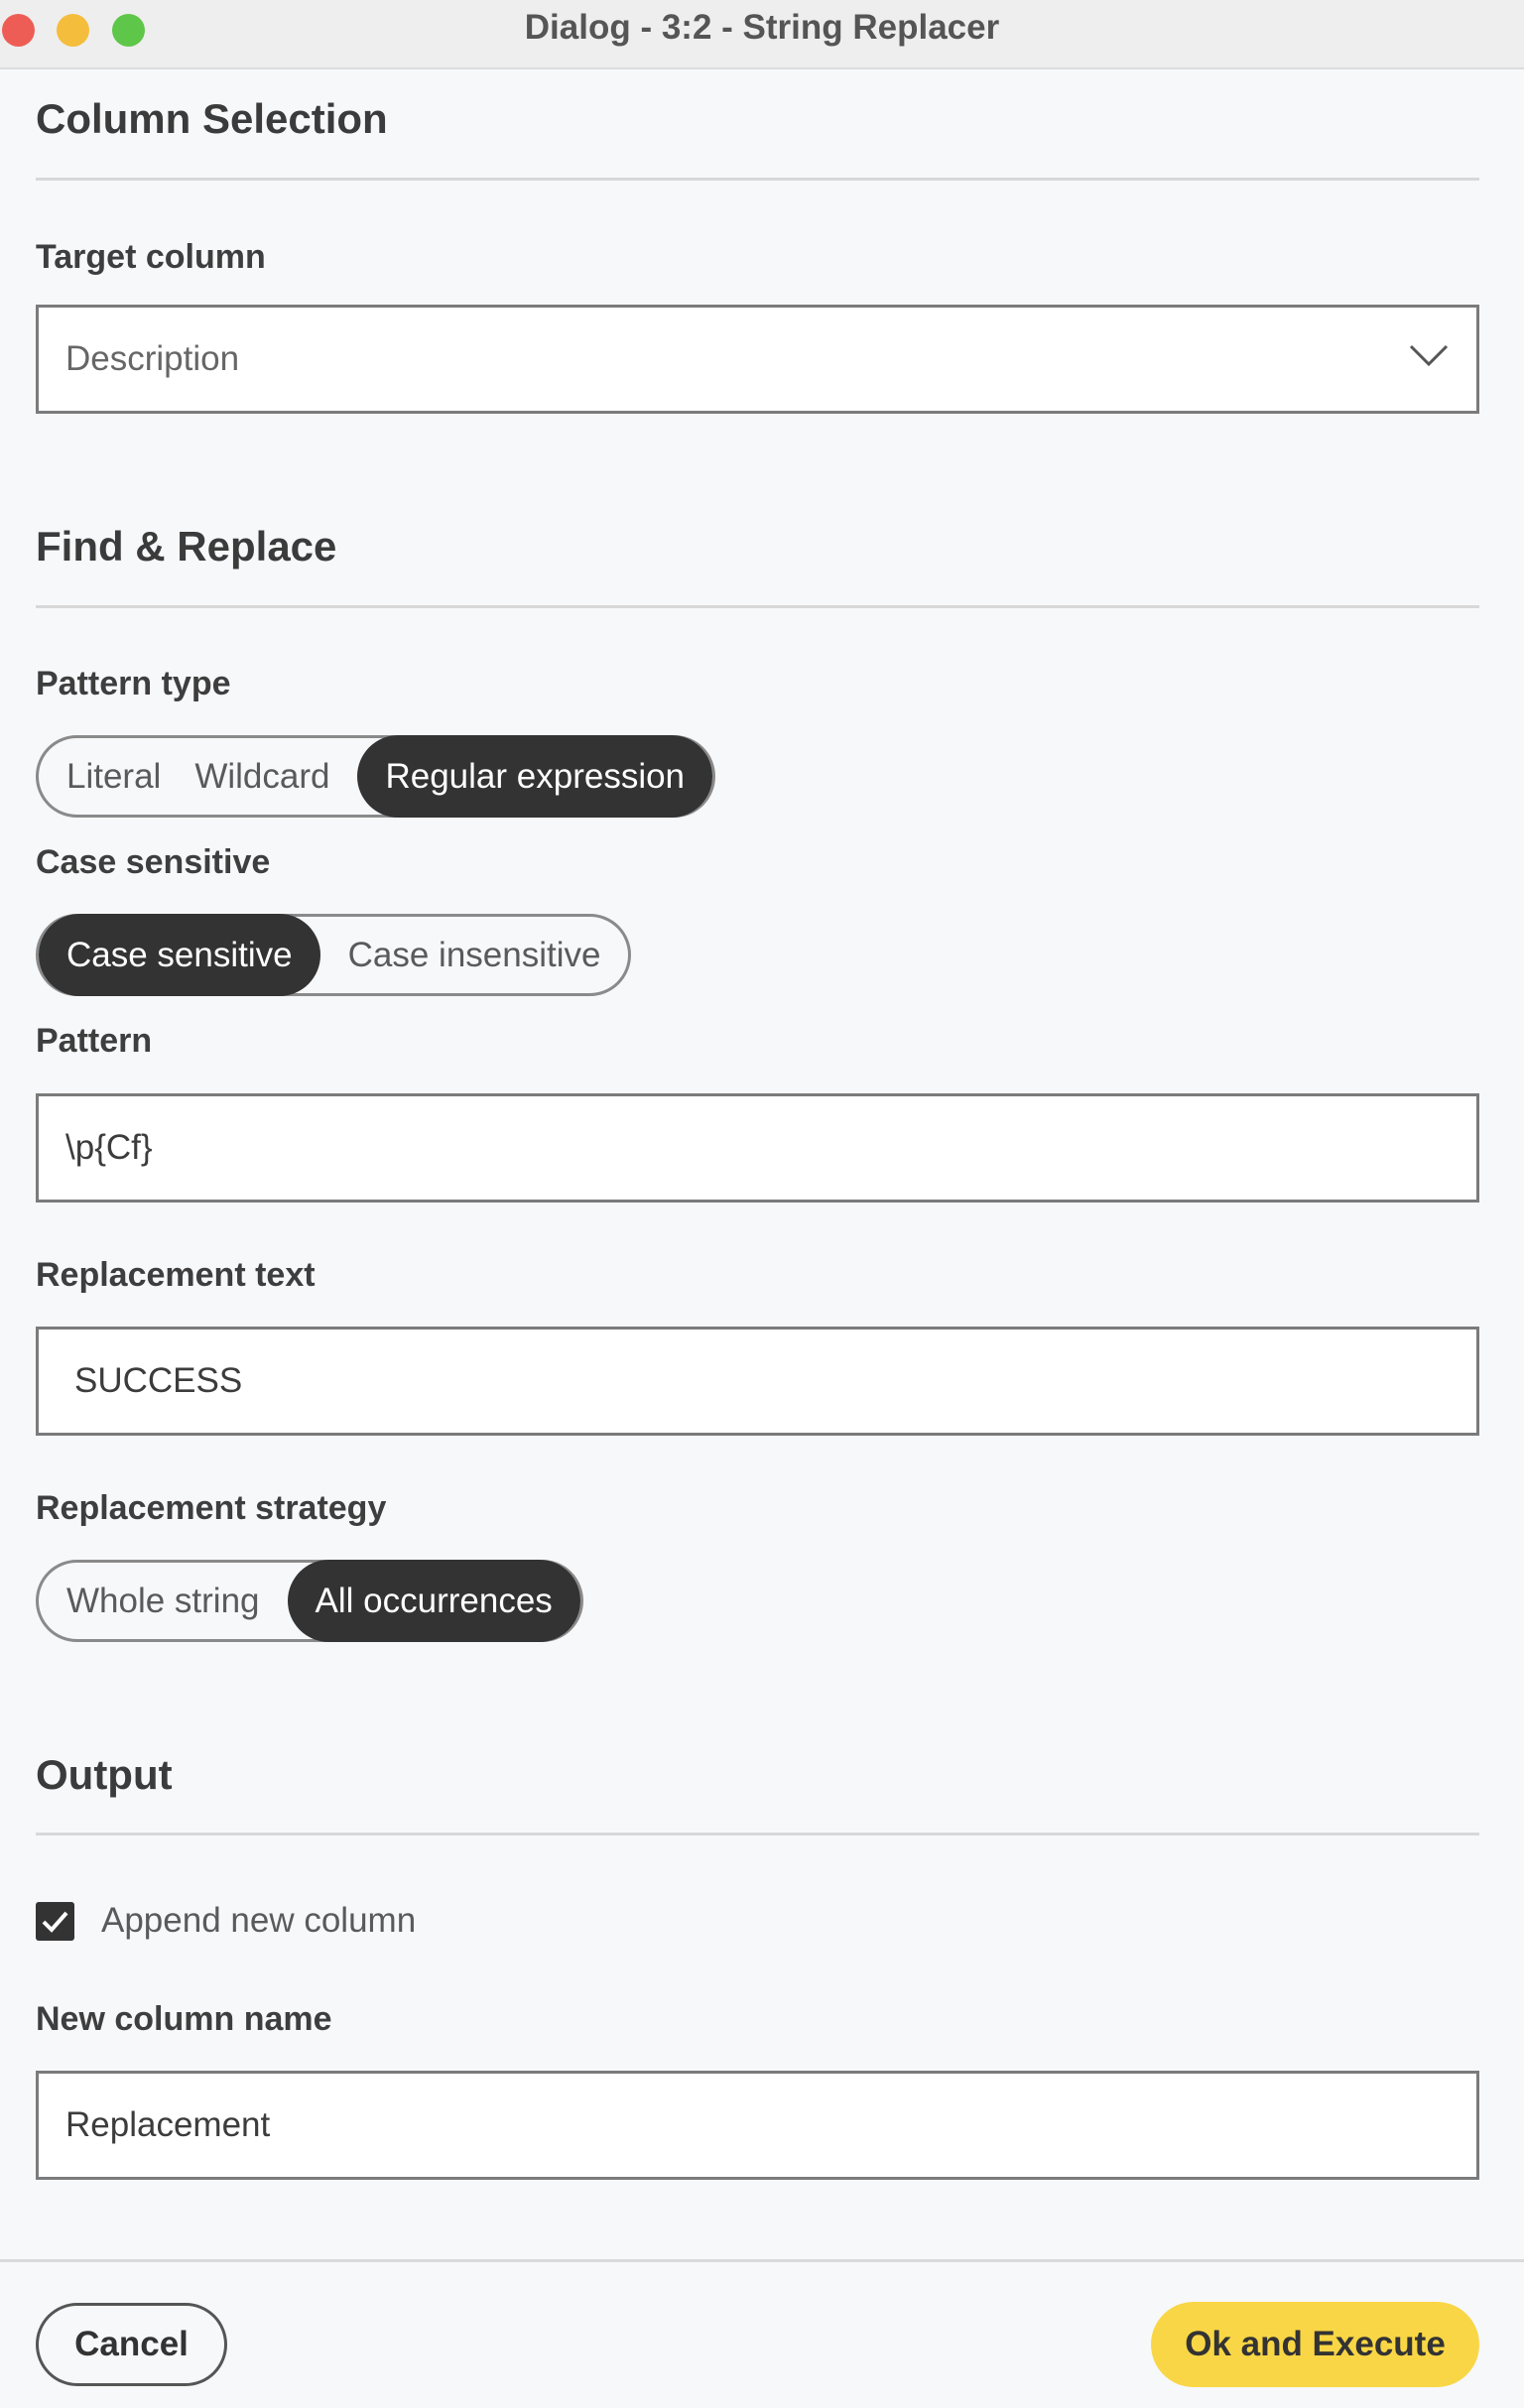  I want to click on cancel-button: Cancel, so click(131, 2344).